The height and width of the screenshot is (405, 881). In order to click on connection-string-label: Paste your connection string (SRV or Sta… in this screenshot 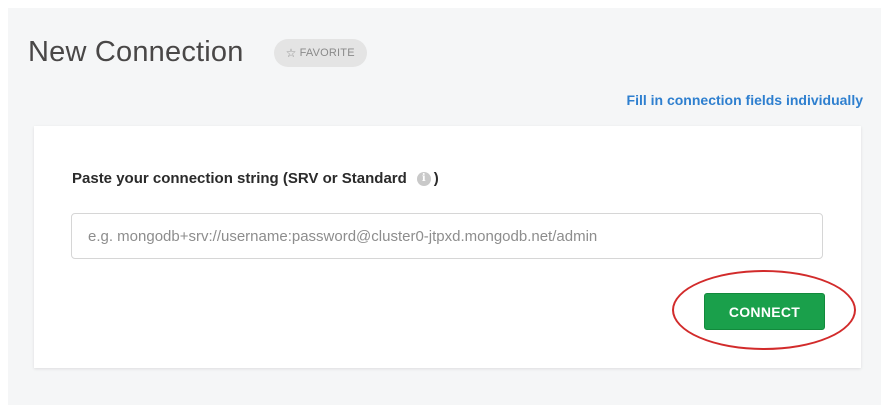, I will do `click(255, 178)`.